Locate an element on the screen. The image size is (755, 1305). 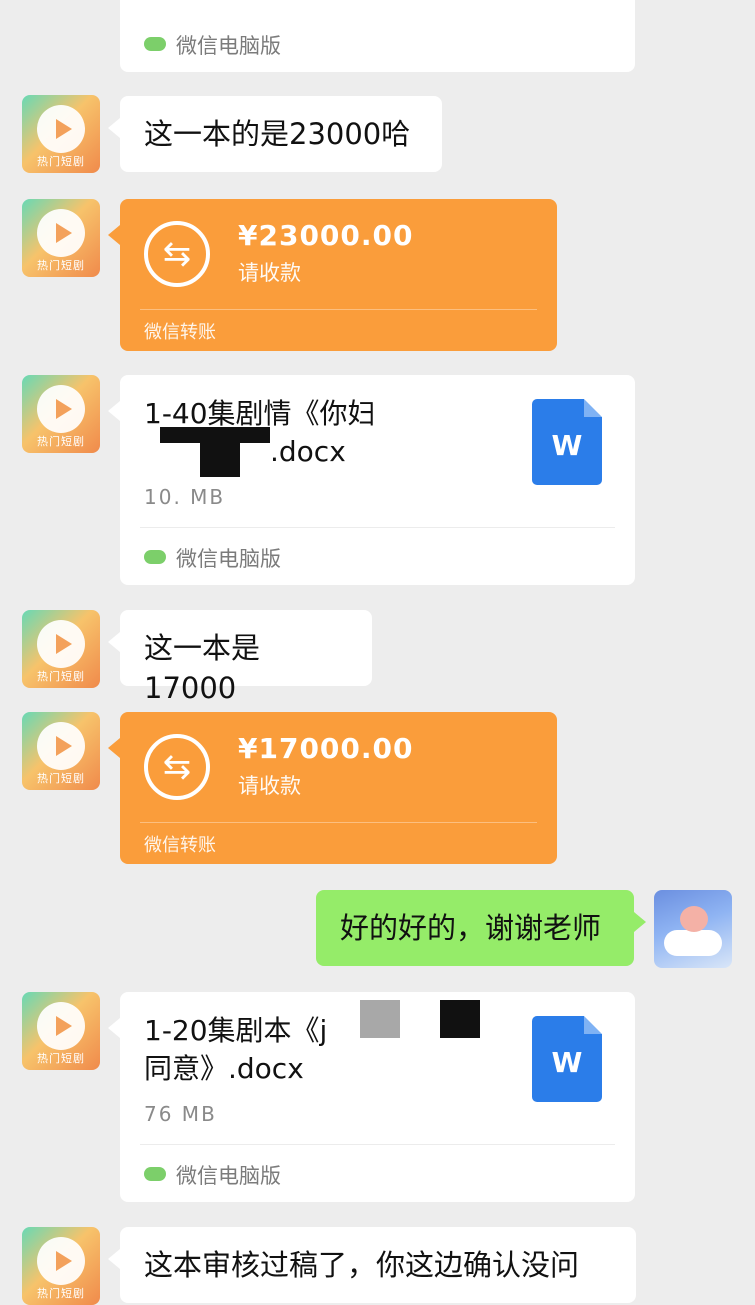
file-card-partial: 微信电脑版 is located at coordinates (377, 36).